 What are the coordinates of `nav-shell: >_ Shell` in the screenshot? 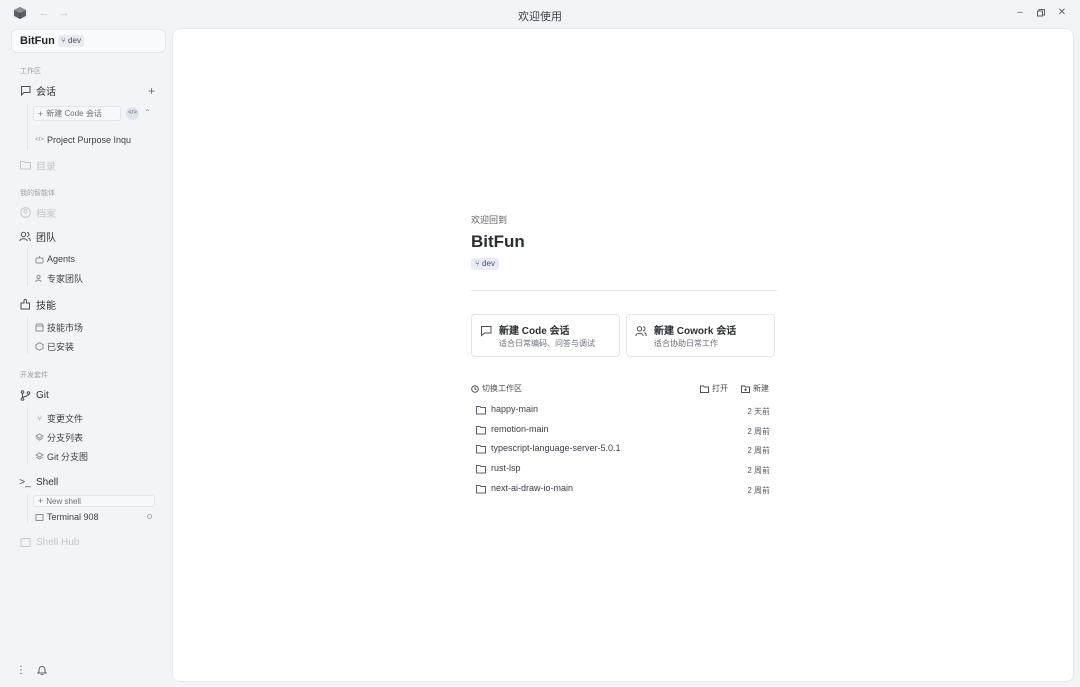 It's located at (38, 482).